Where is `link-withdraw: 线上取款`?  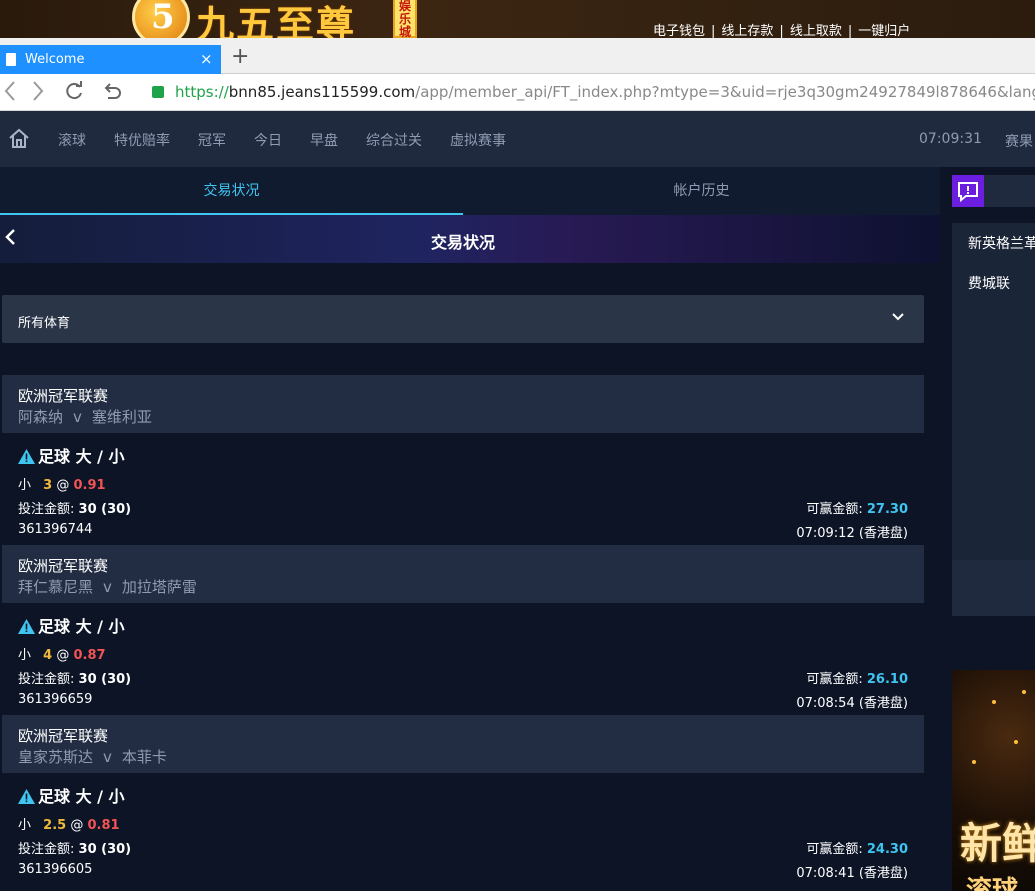
link-withdraw: 线上取款 is located at coordinates (816, 31).